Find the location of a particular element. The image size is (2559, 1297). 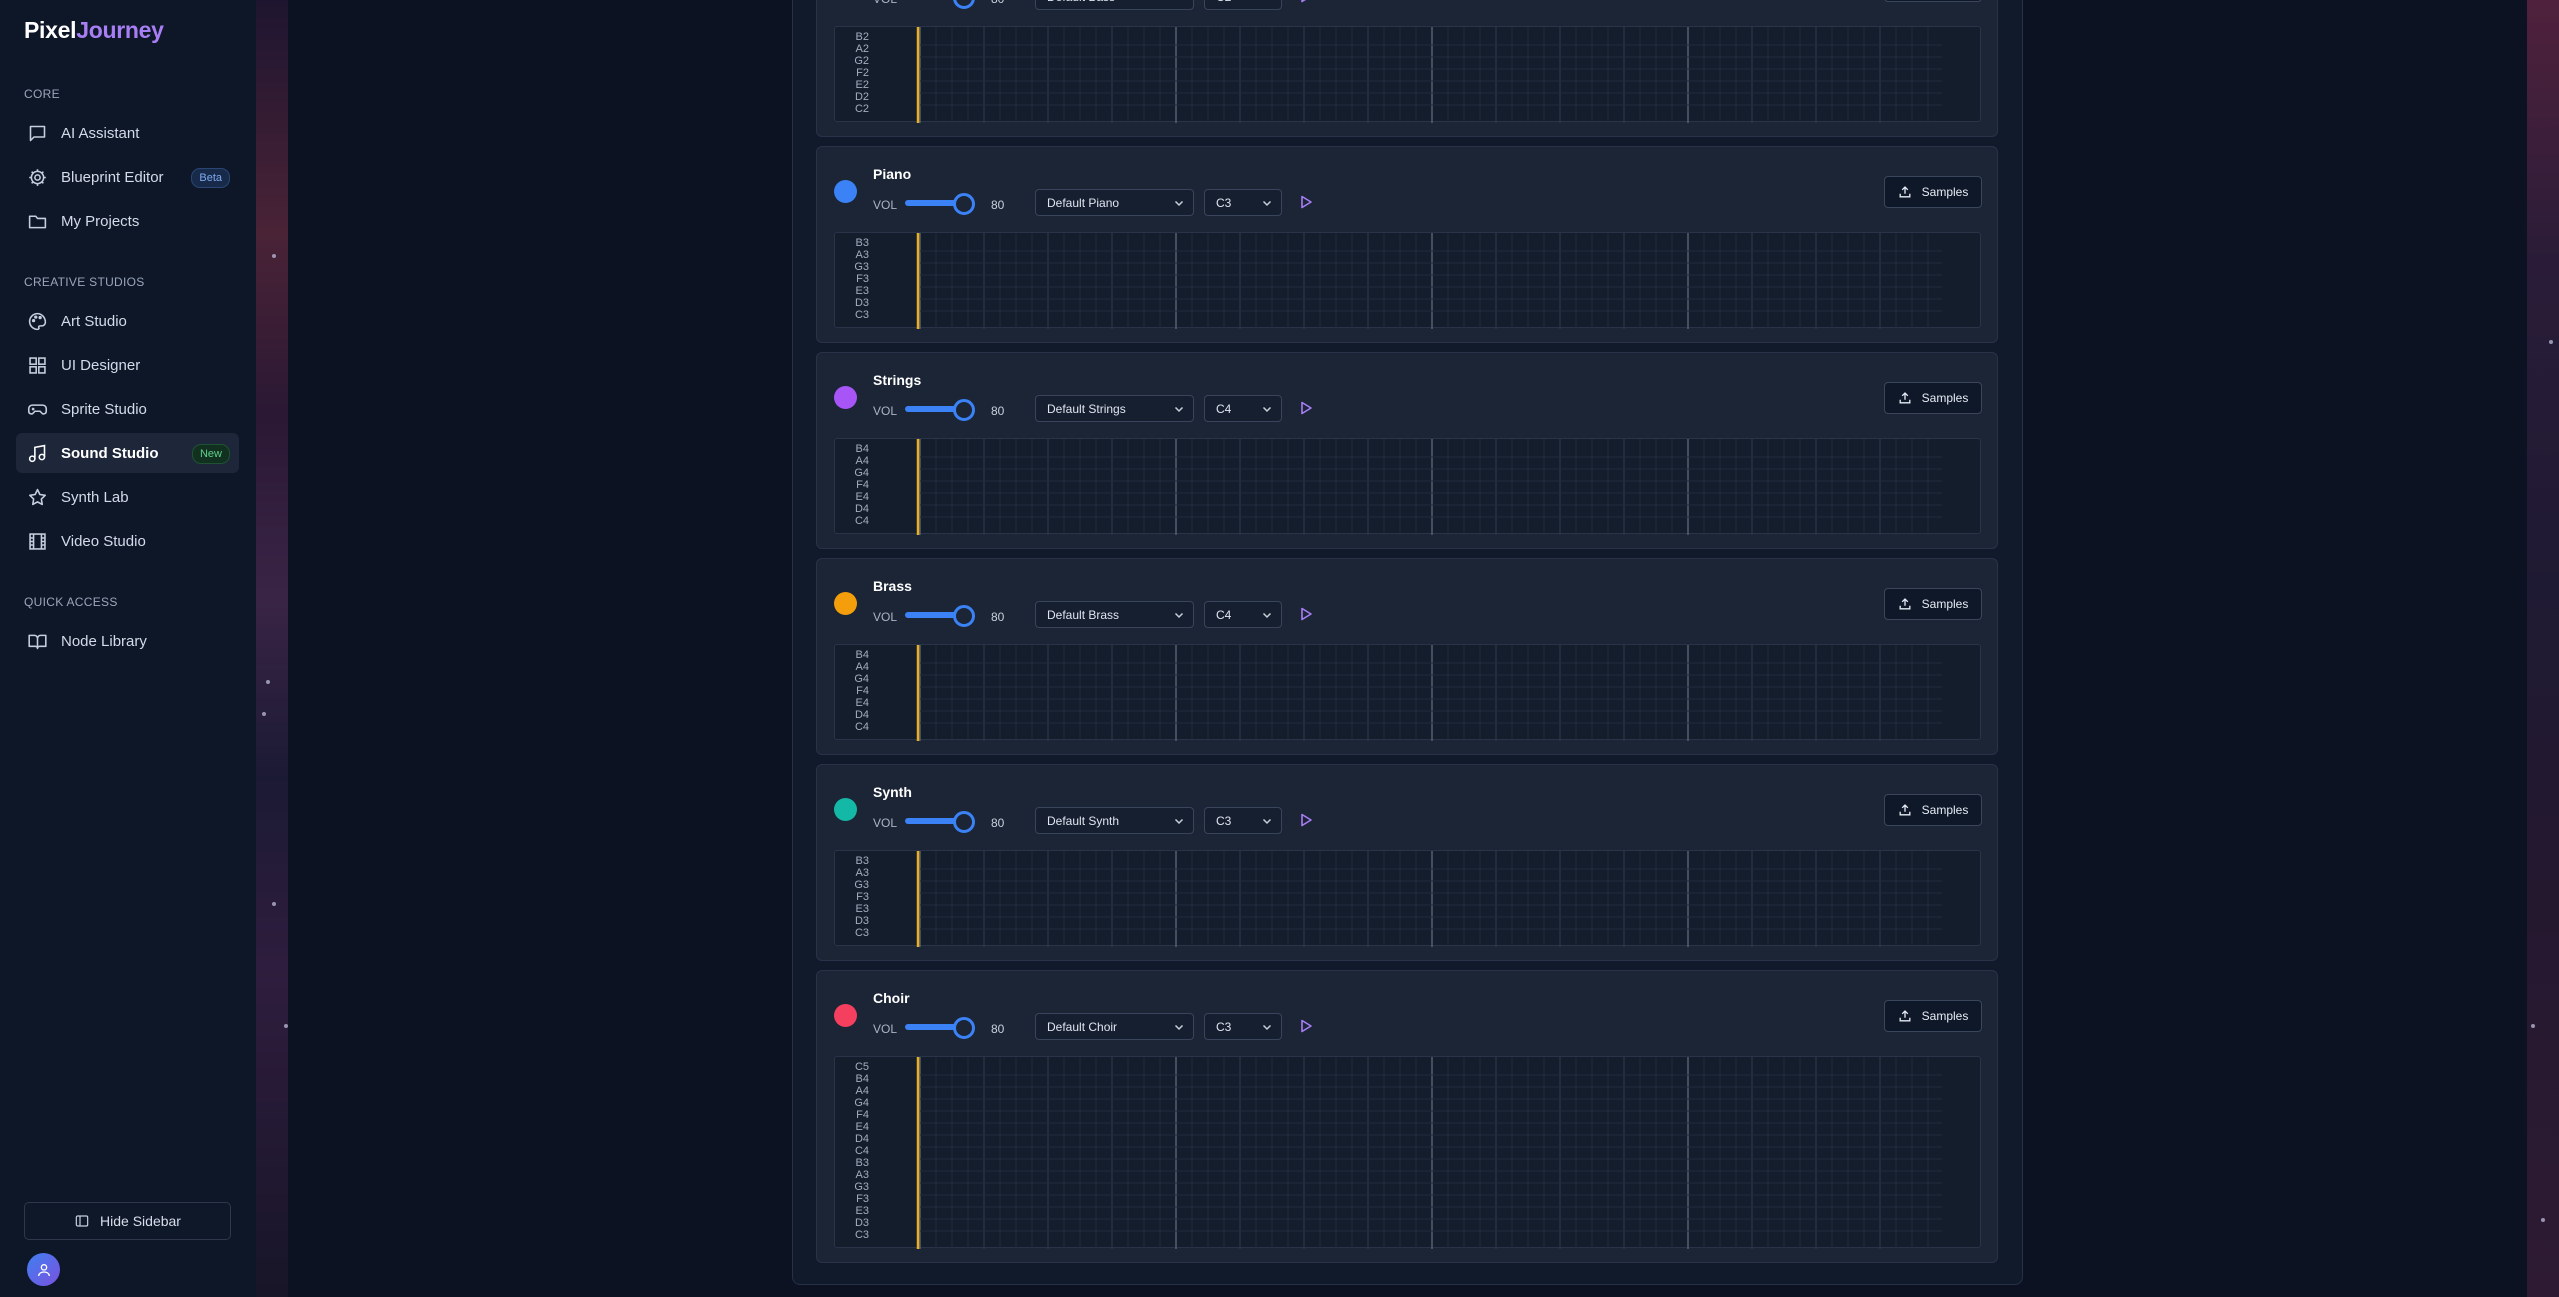

octave-select: C2 is located at coordinates (1243, 5).